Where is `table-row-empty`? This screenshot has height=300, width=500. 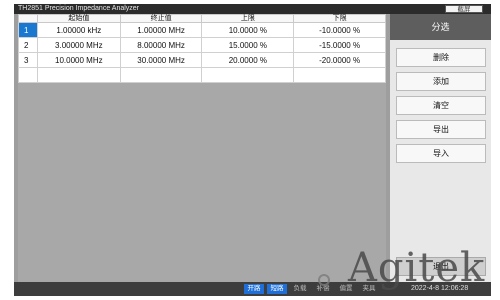
table-row-empty is located at coordinates (202, 75).